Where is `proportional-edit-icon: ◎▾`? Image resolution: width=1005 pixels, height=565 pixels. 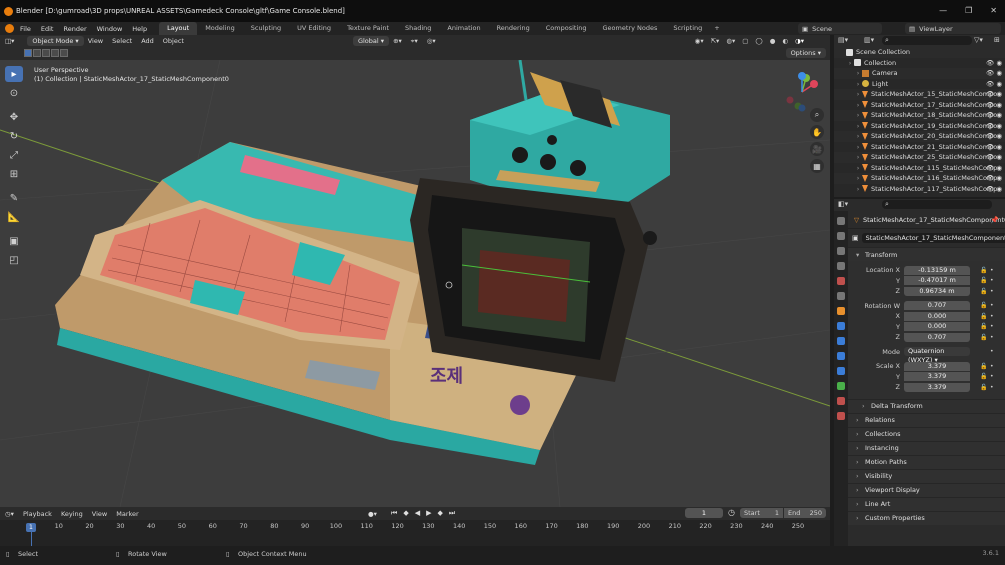
proportional-edit-icon: ◎▾ is located at coordinates (431, 41).